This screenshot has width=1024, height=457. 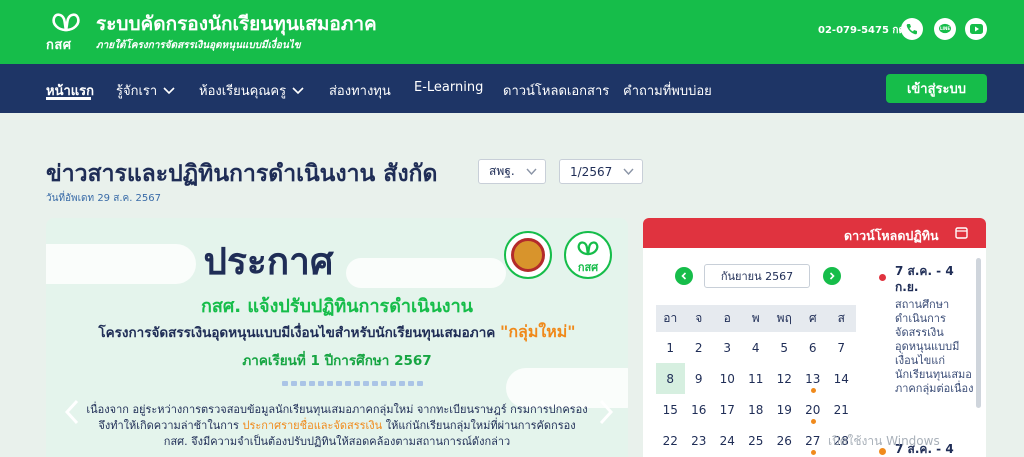 I want to click on nav-item-scholarship: ส่องทางทุน, so click(x=360, y=90).